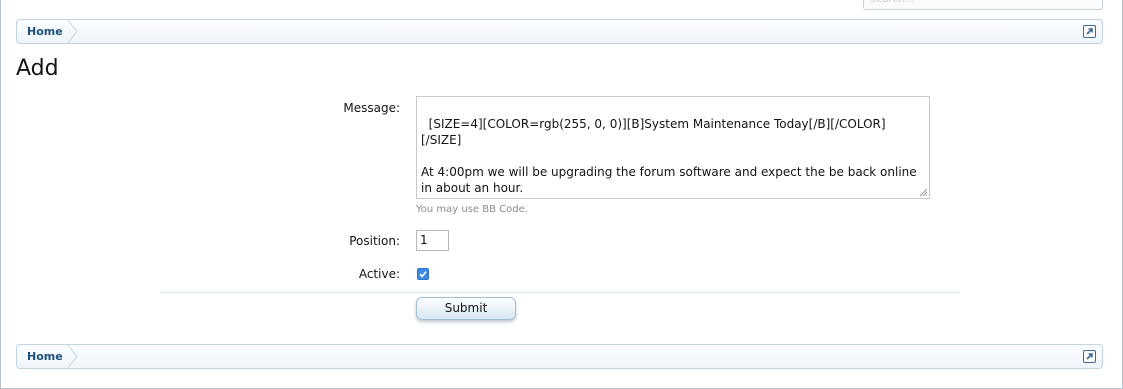  I want to click on active-checkbox, so click(423, 274).